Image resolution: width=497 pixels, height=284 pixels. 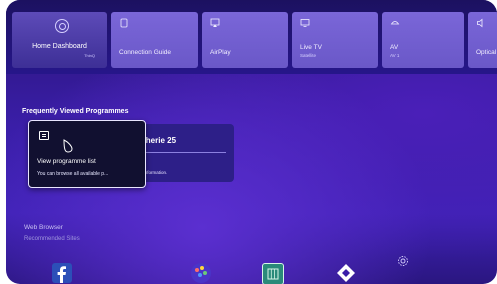 I want to click on av-icon, so click(x=395, y=23).